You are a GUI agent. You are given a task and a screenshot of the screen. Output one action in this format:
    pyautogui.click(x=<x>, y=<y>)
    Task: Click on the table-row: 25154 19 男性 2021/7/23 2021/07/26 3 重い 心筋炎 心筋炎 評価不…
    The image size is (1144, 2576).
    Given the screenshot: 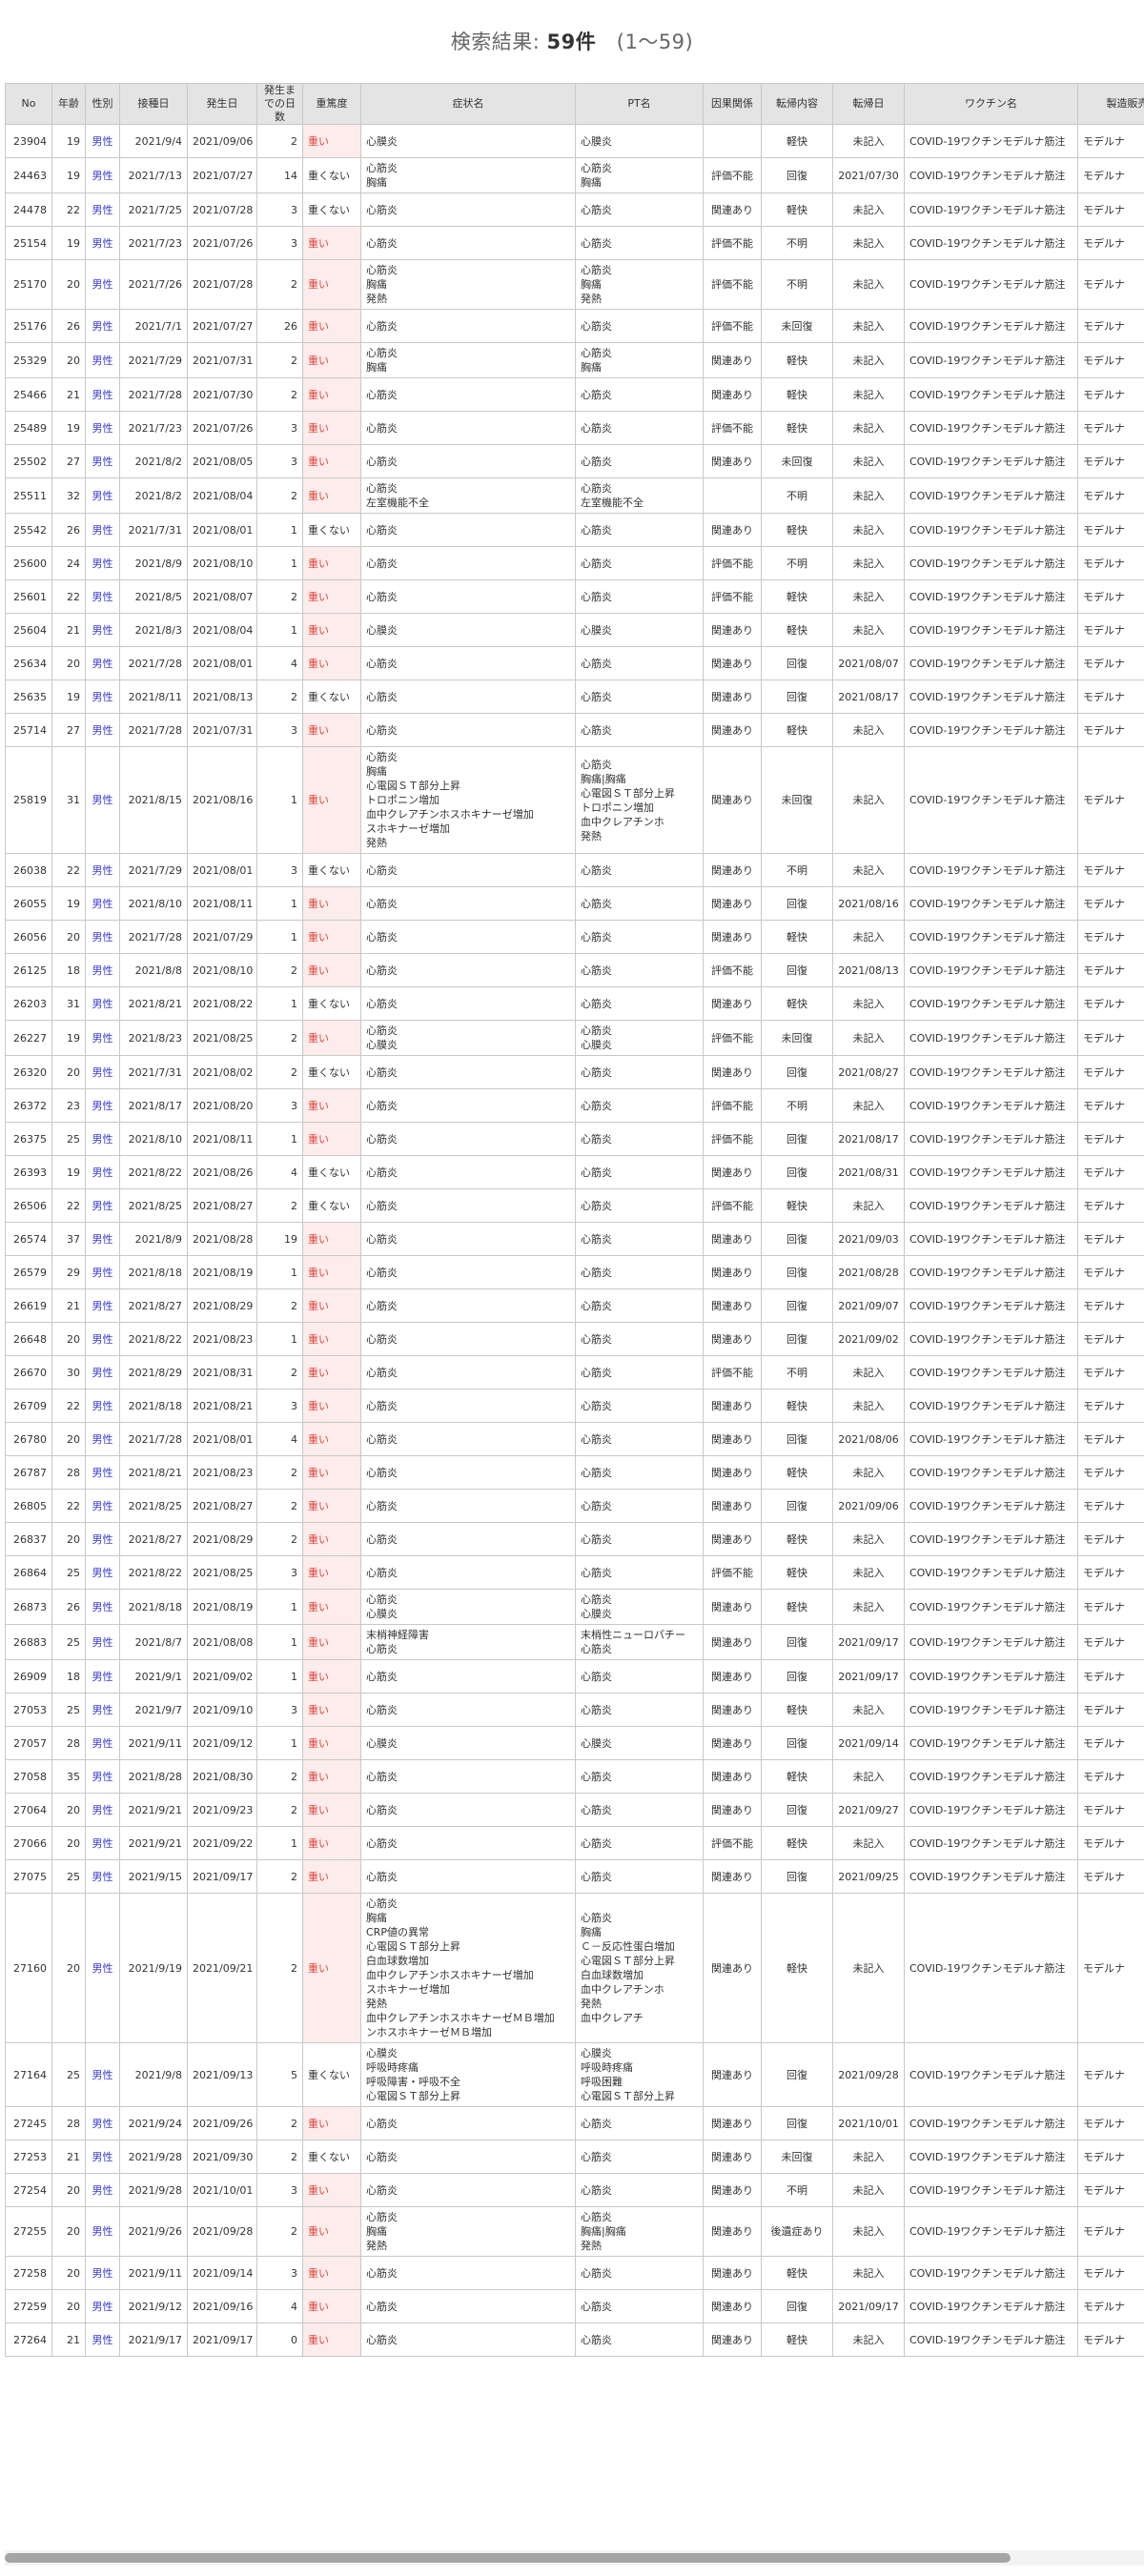 What is the action you would take?
    pyautogui.click(x=574, y=244)
    